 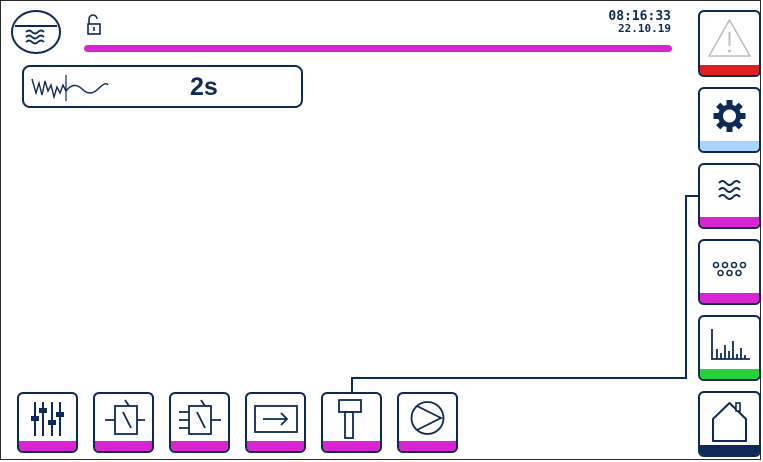 I want to click on signal-value: 2s, so click(x=204, y=87).